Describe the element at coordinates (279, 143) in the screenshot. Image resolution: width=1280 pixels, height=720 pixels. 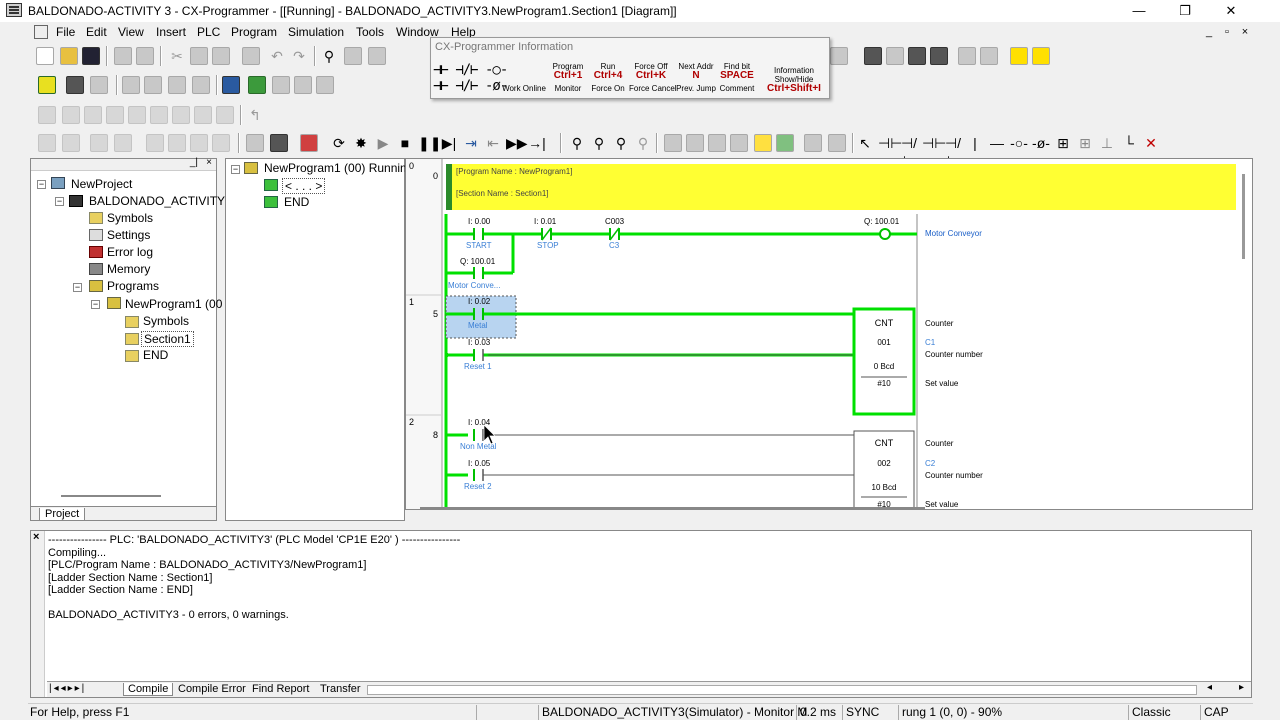
I see `monitor-icon` at that location.